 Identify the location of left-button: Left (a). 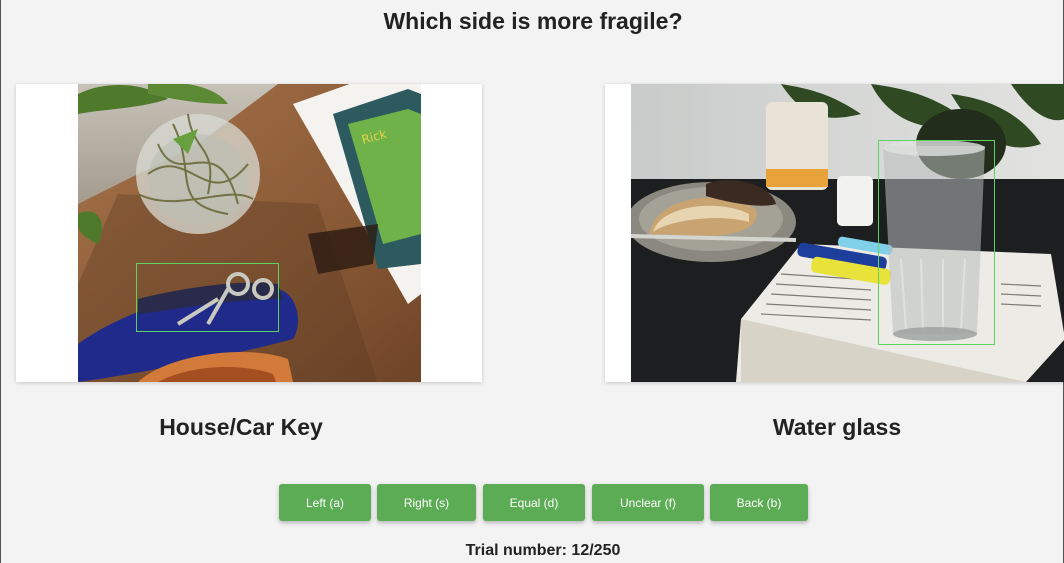
(325, 502).